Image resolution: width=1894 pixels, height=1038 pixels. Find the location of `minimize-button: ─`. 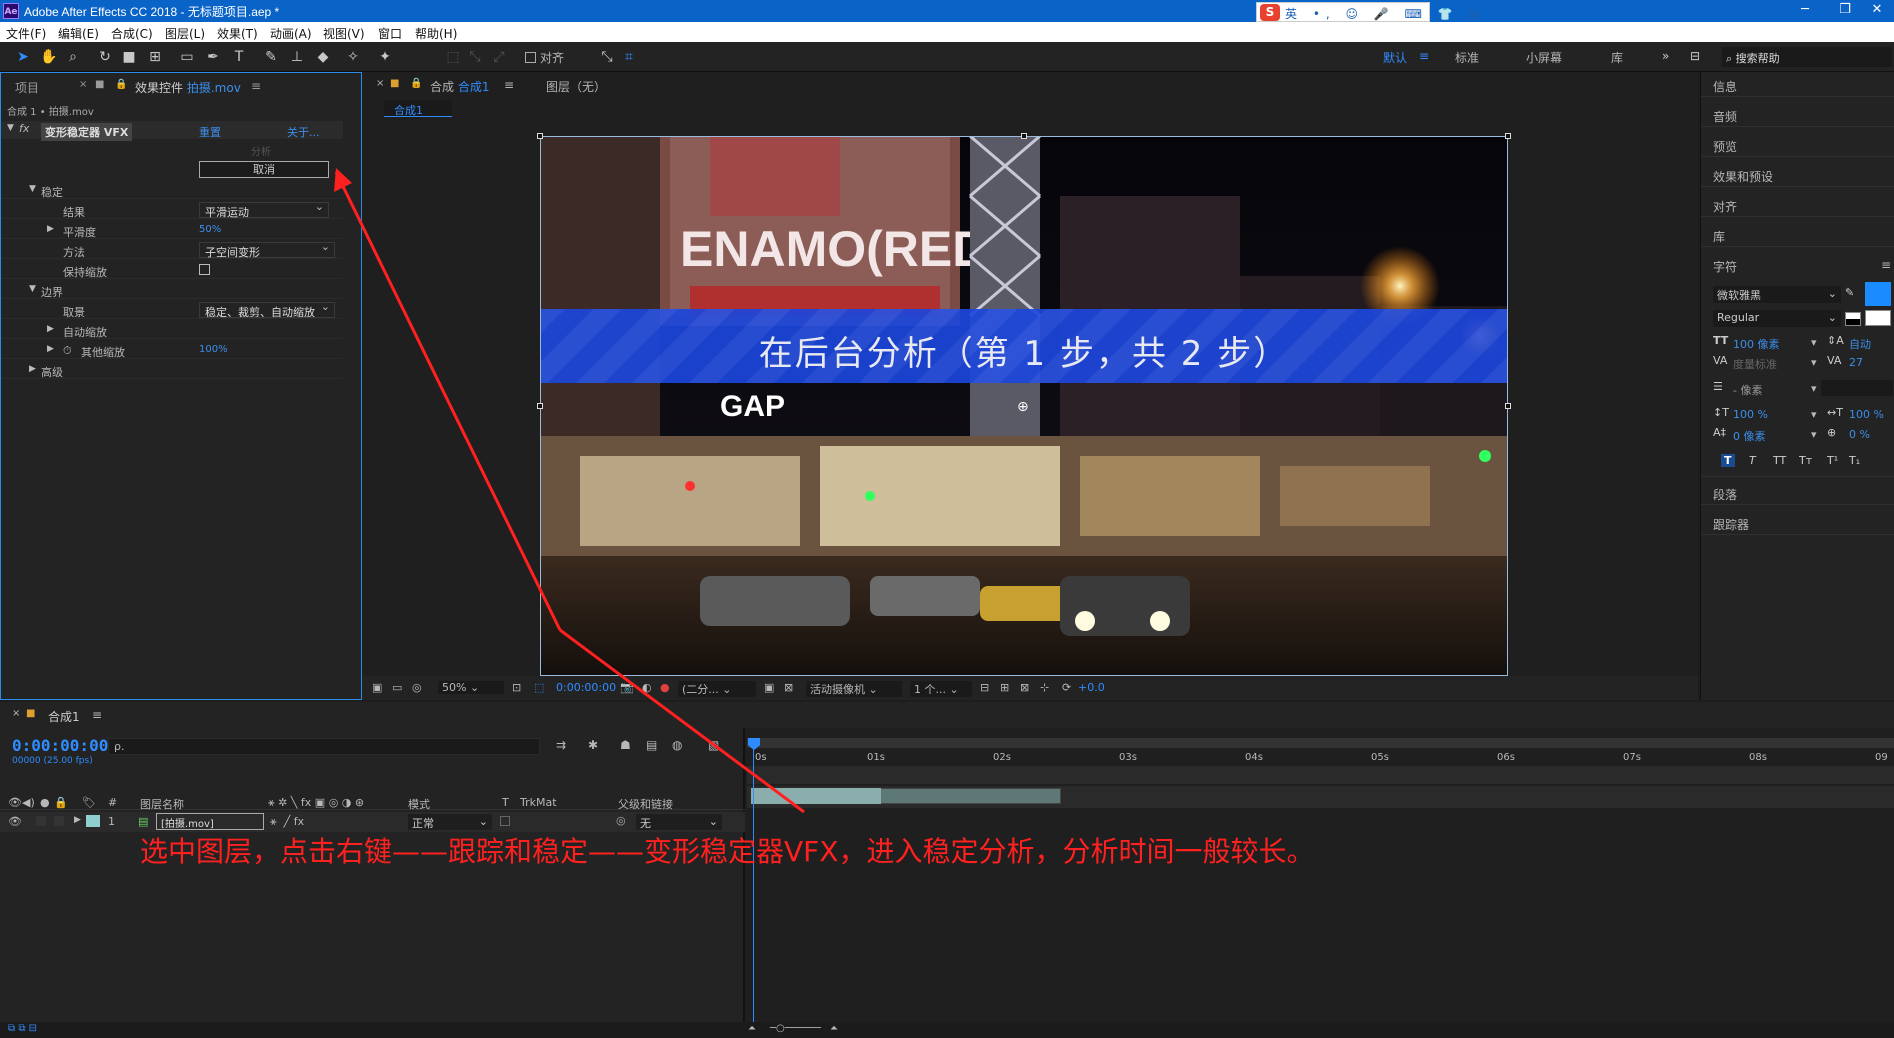

minimize-button: ─ is located at coordinates (1805, 9).